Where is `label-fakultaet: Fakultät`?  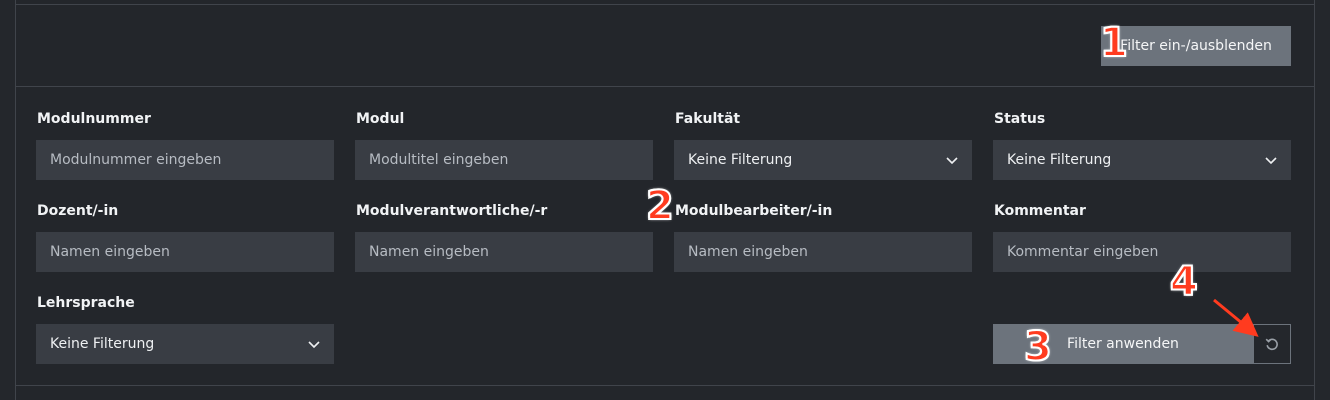 label-fakultaet: Fakultät is located at coordinates (708, 119).